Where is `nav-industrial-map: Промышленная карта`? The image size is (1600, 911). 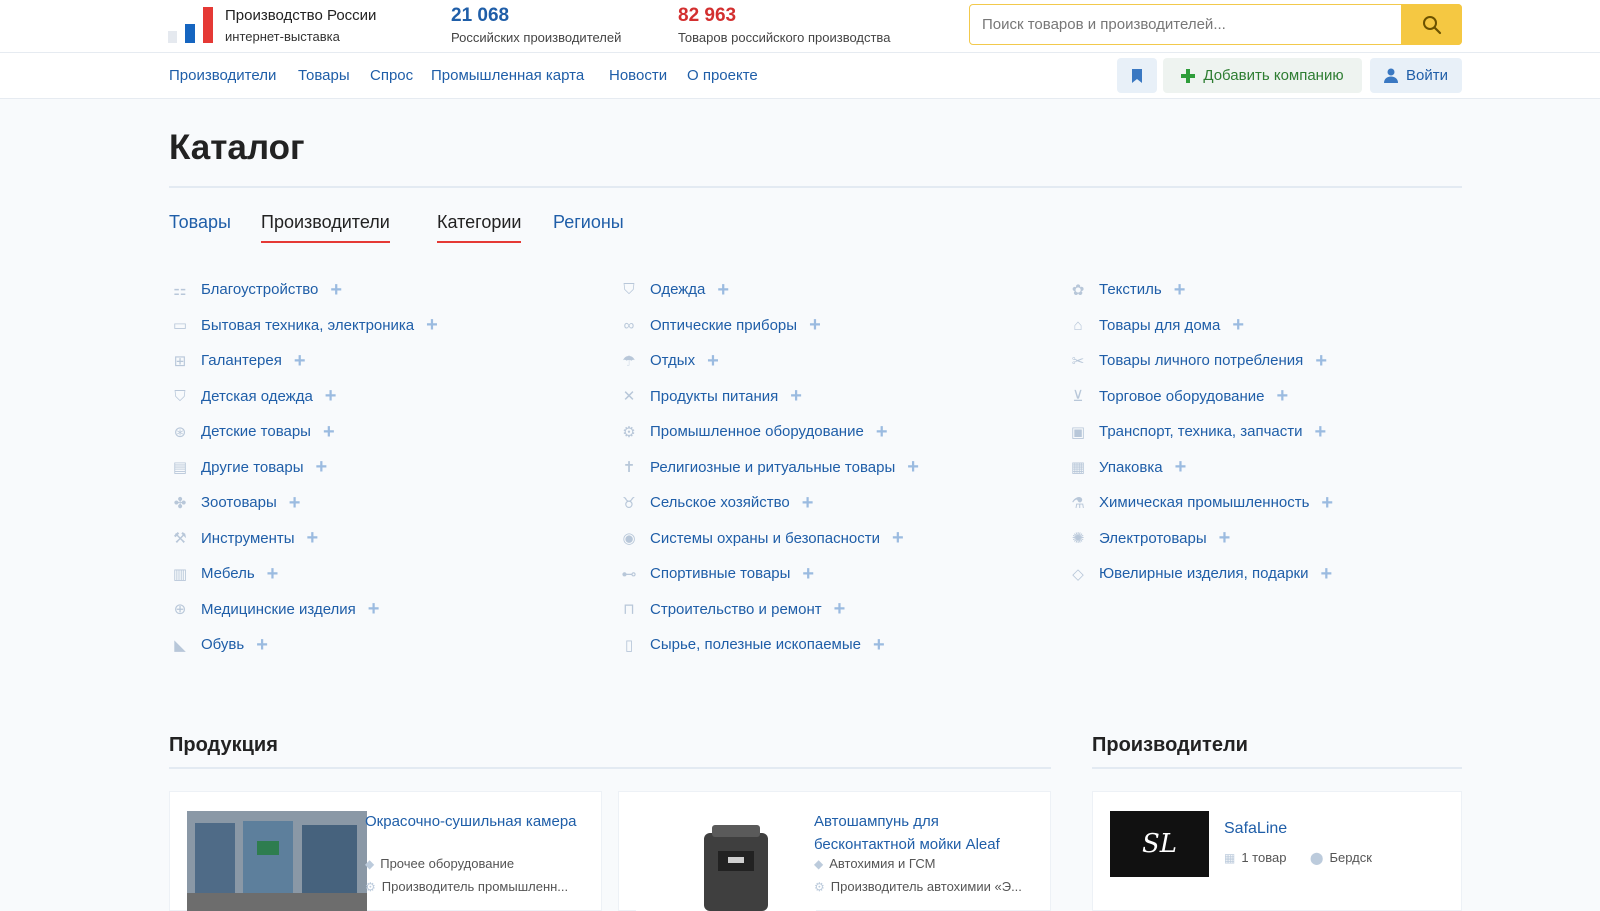 nav-industrial-map: Промышленная карта is located at coordinates (507, 75).